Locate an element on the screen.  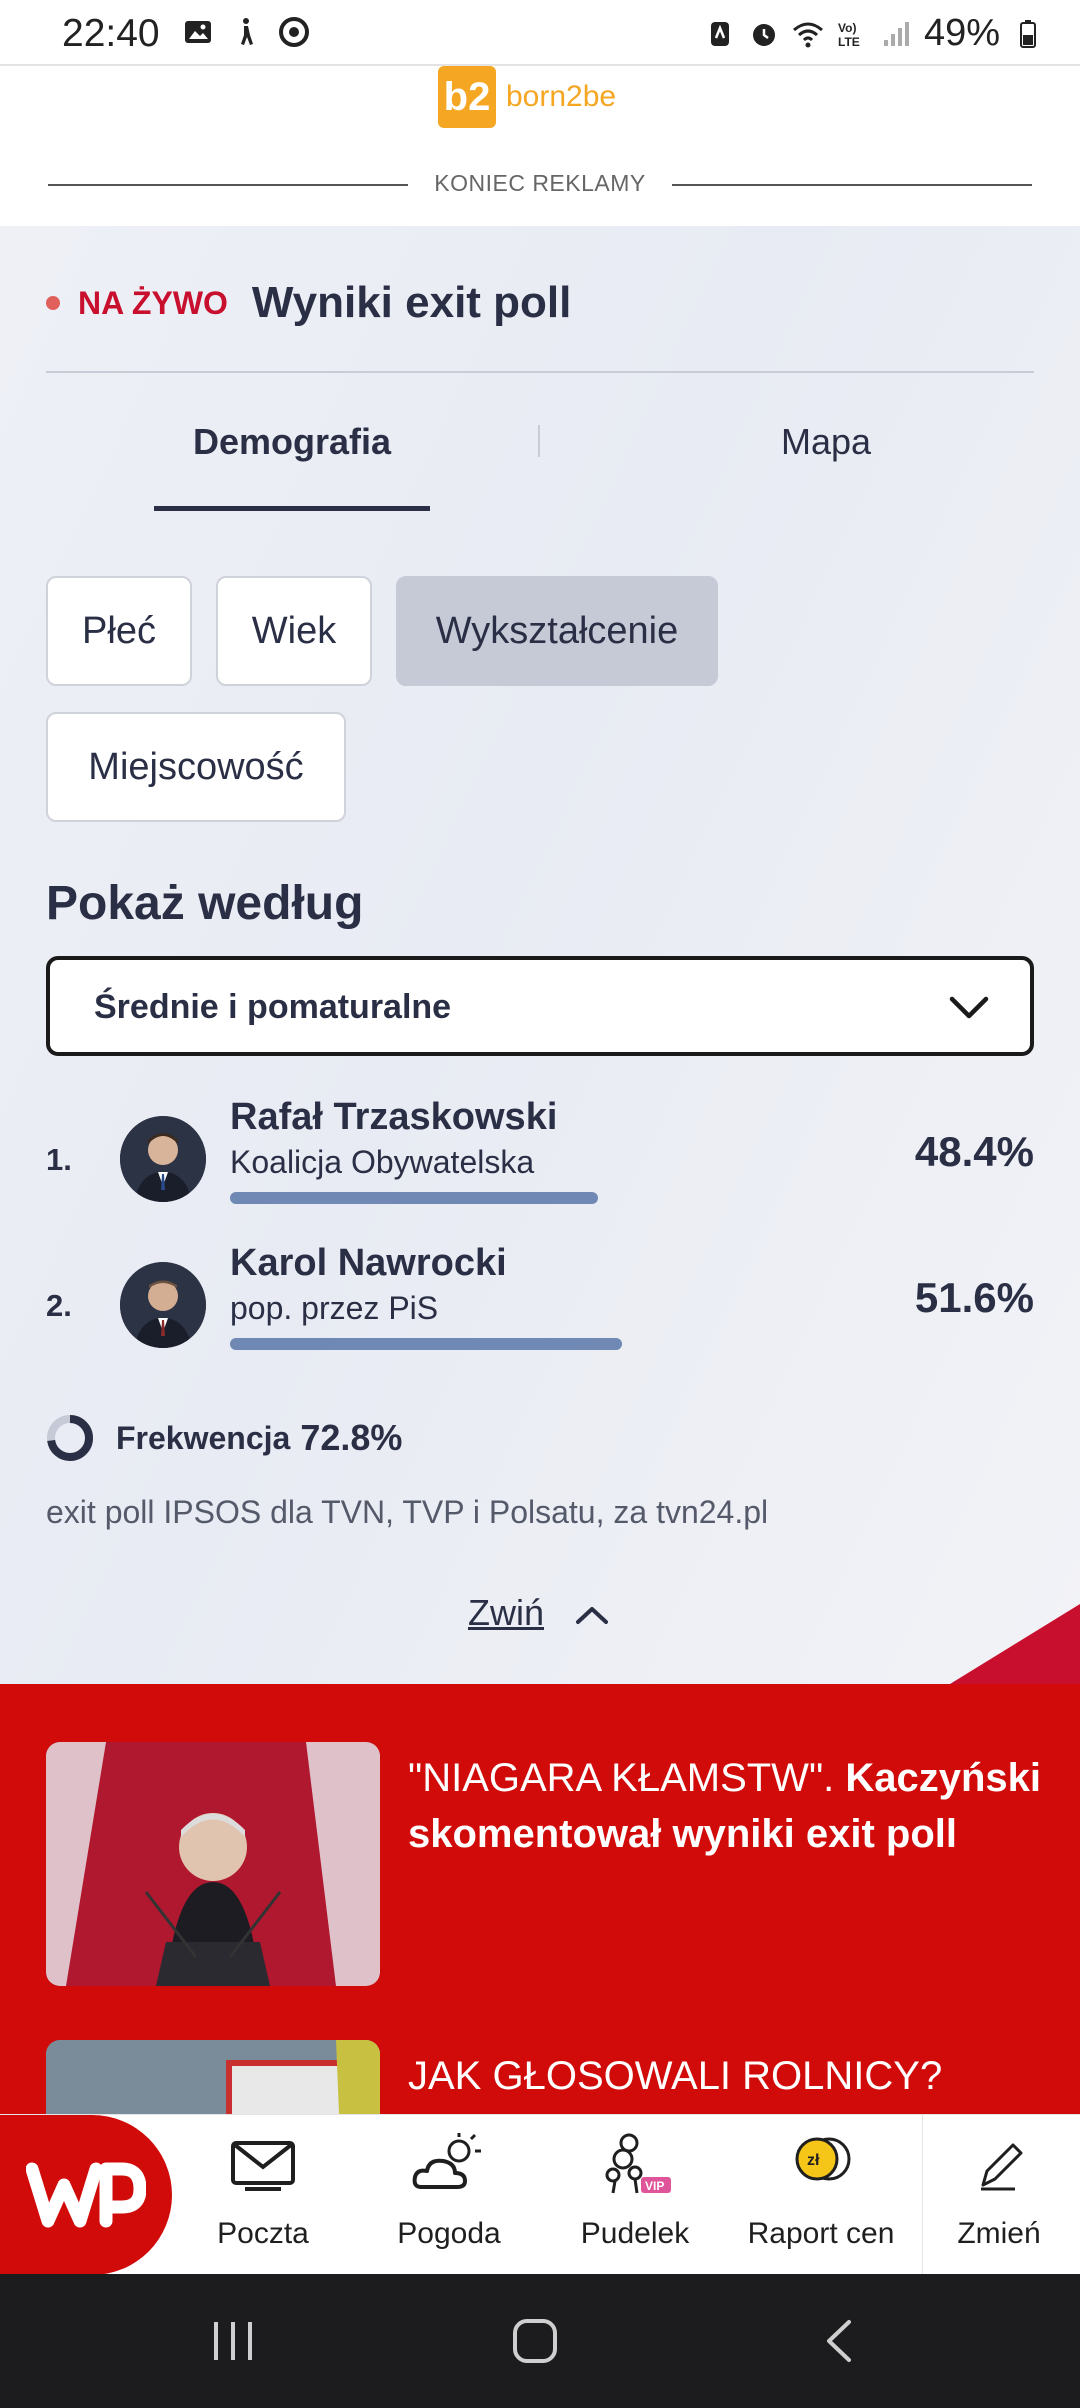
live-dot-icon is located at coordinates (53, 303).